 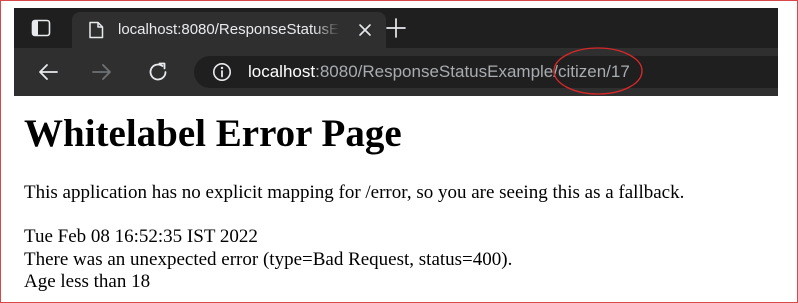 I want to click on tab-actions-icon, so click(x=41, y=28).